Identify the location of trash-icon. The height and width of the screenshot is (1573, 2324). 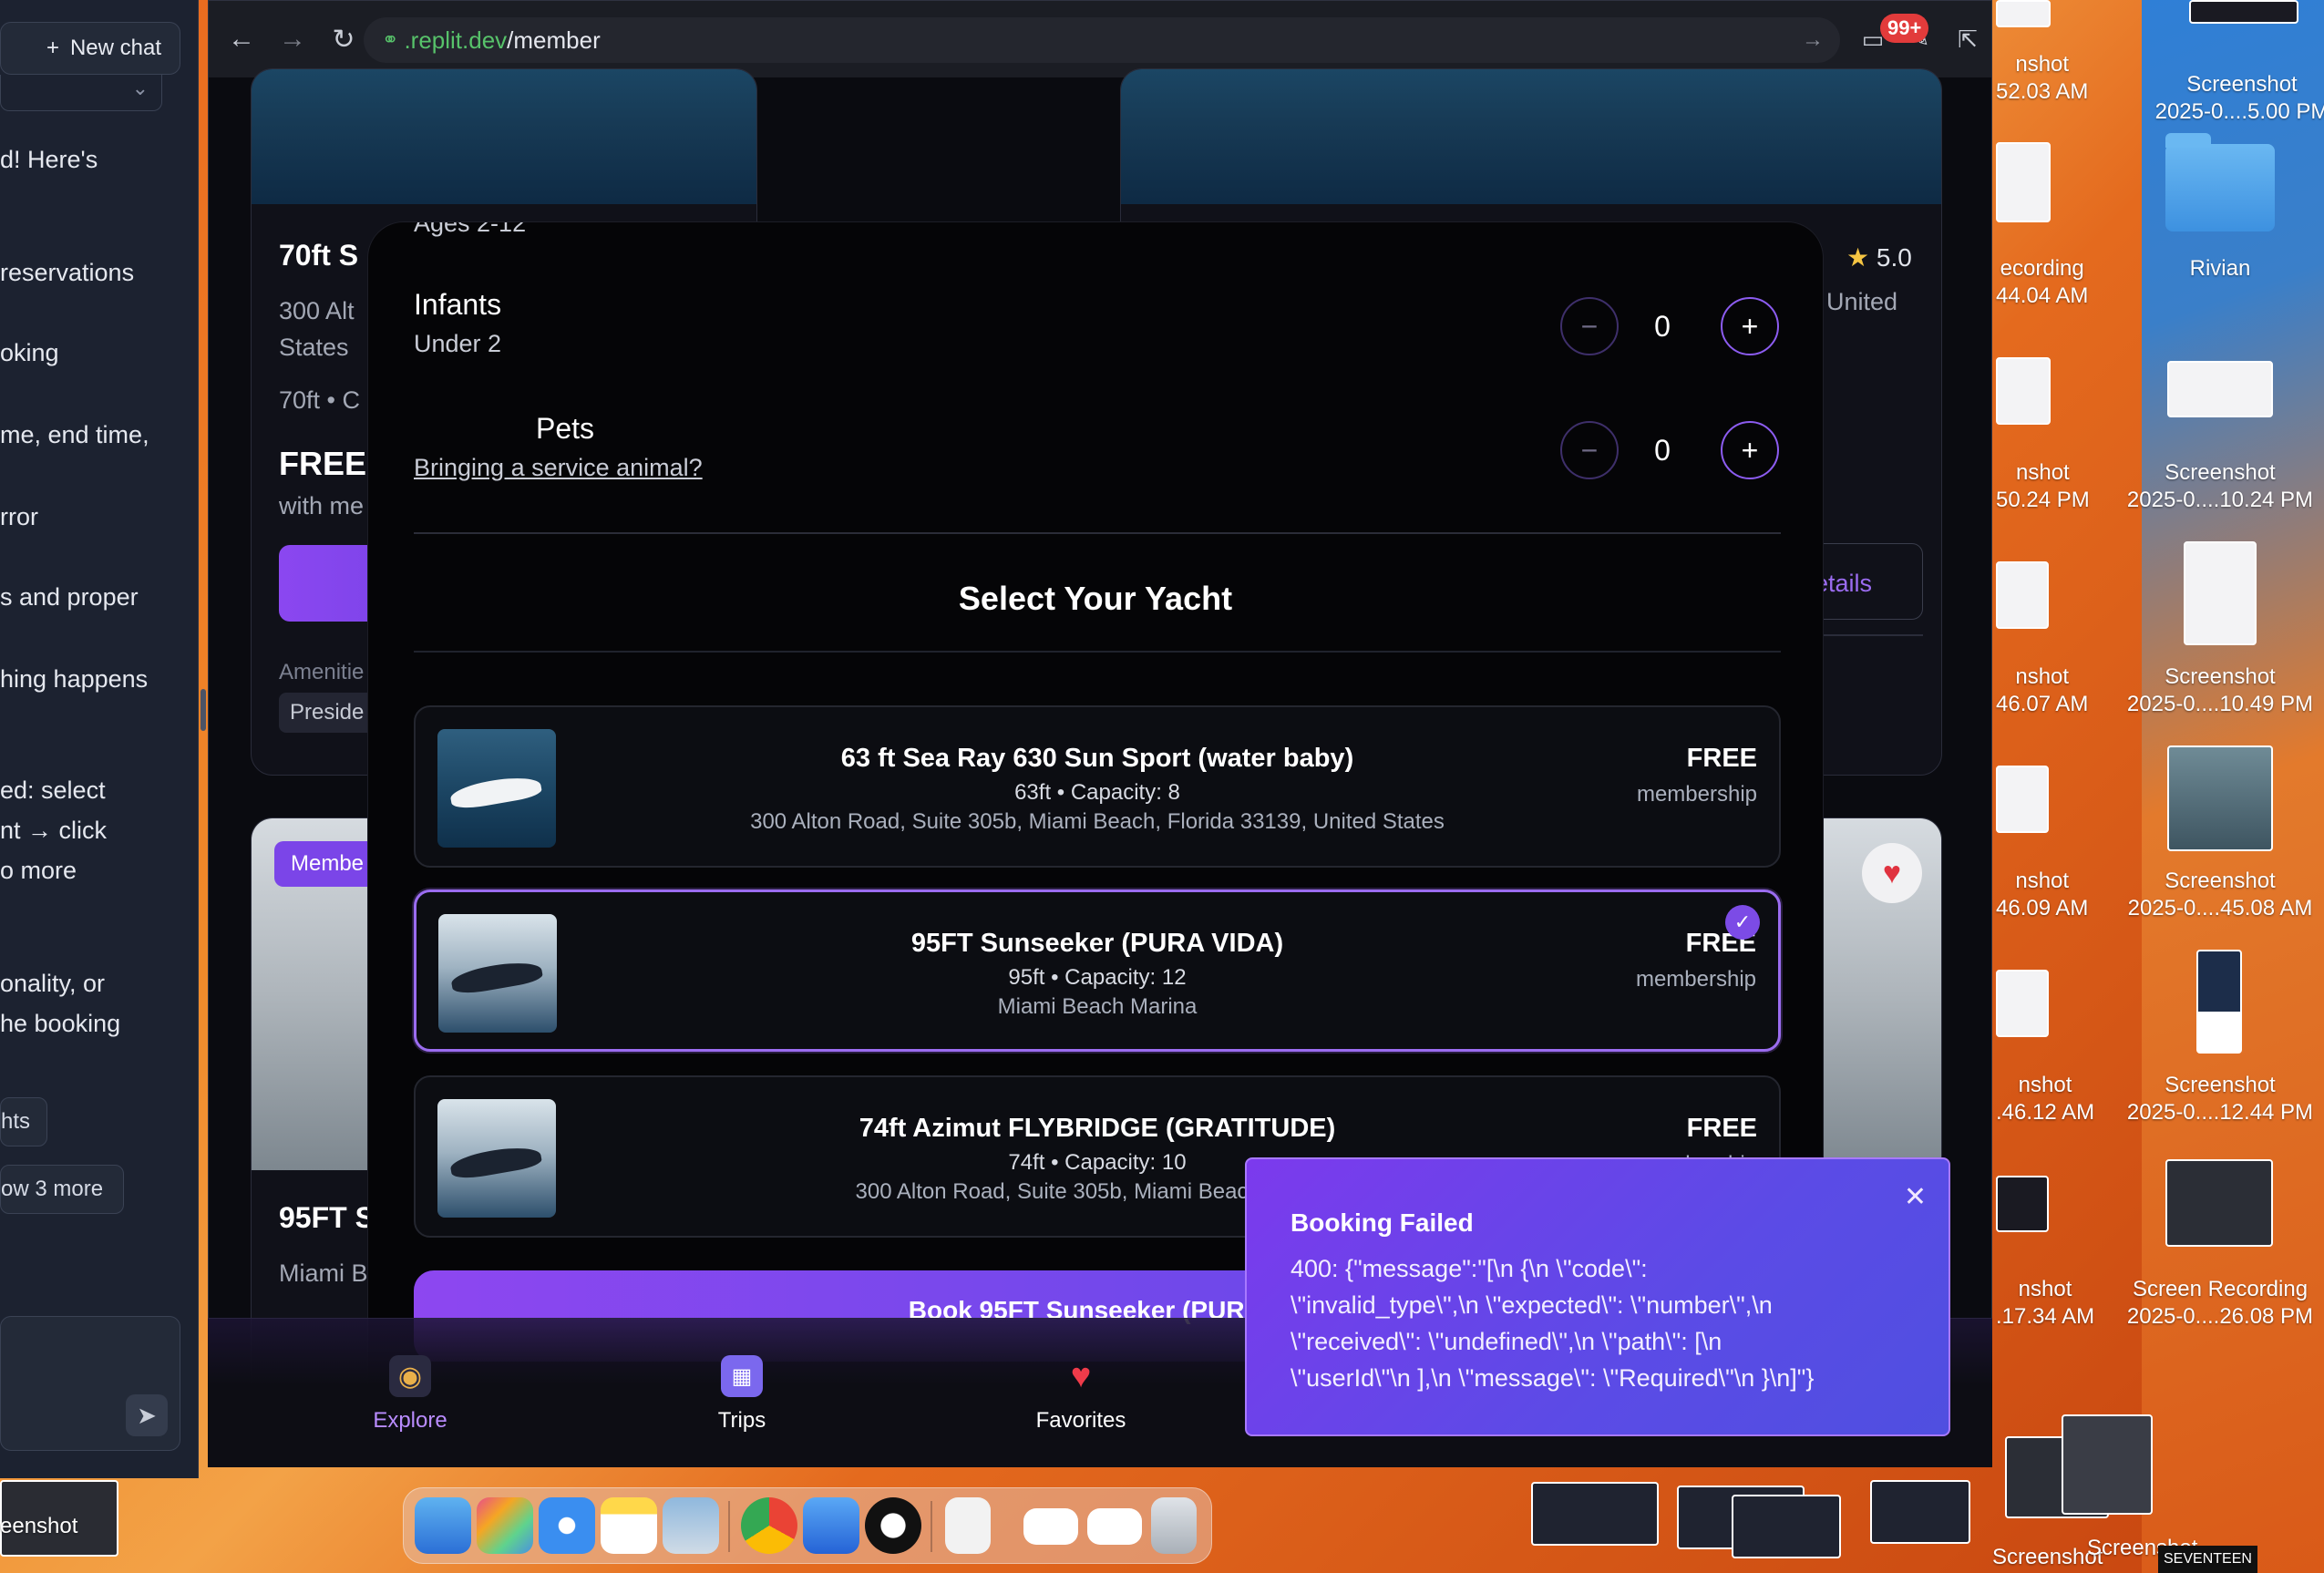
(1174, 1525).